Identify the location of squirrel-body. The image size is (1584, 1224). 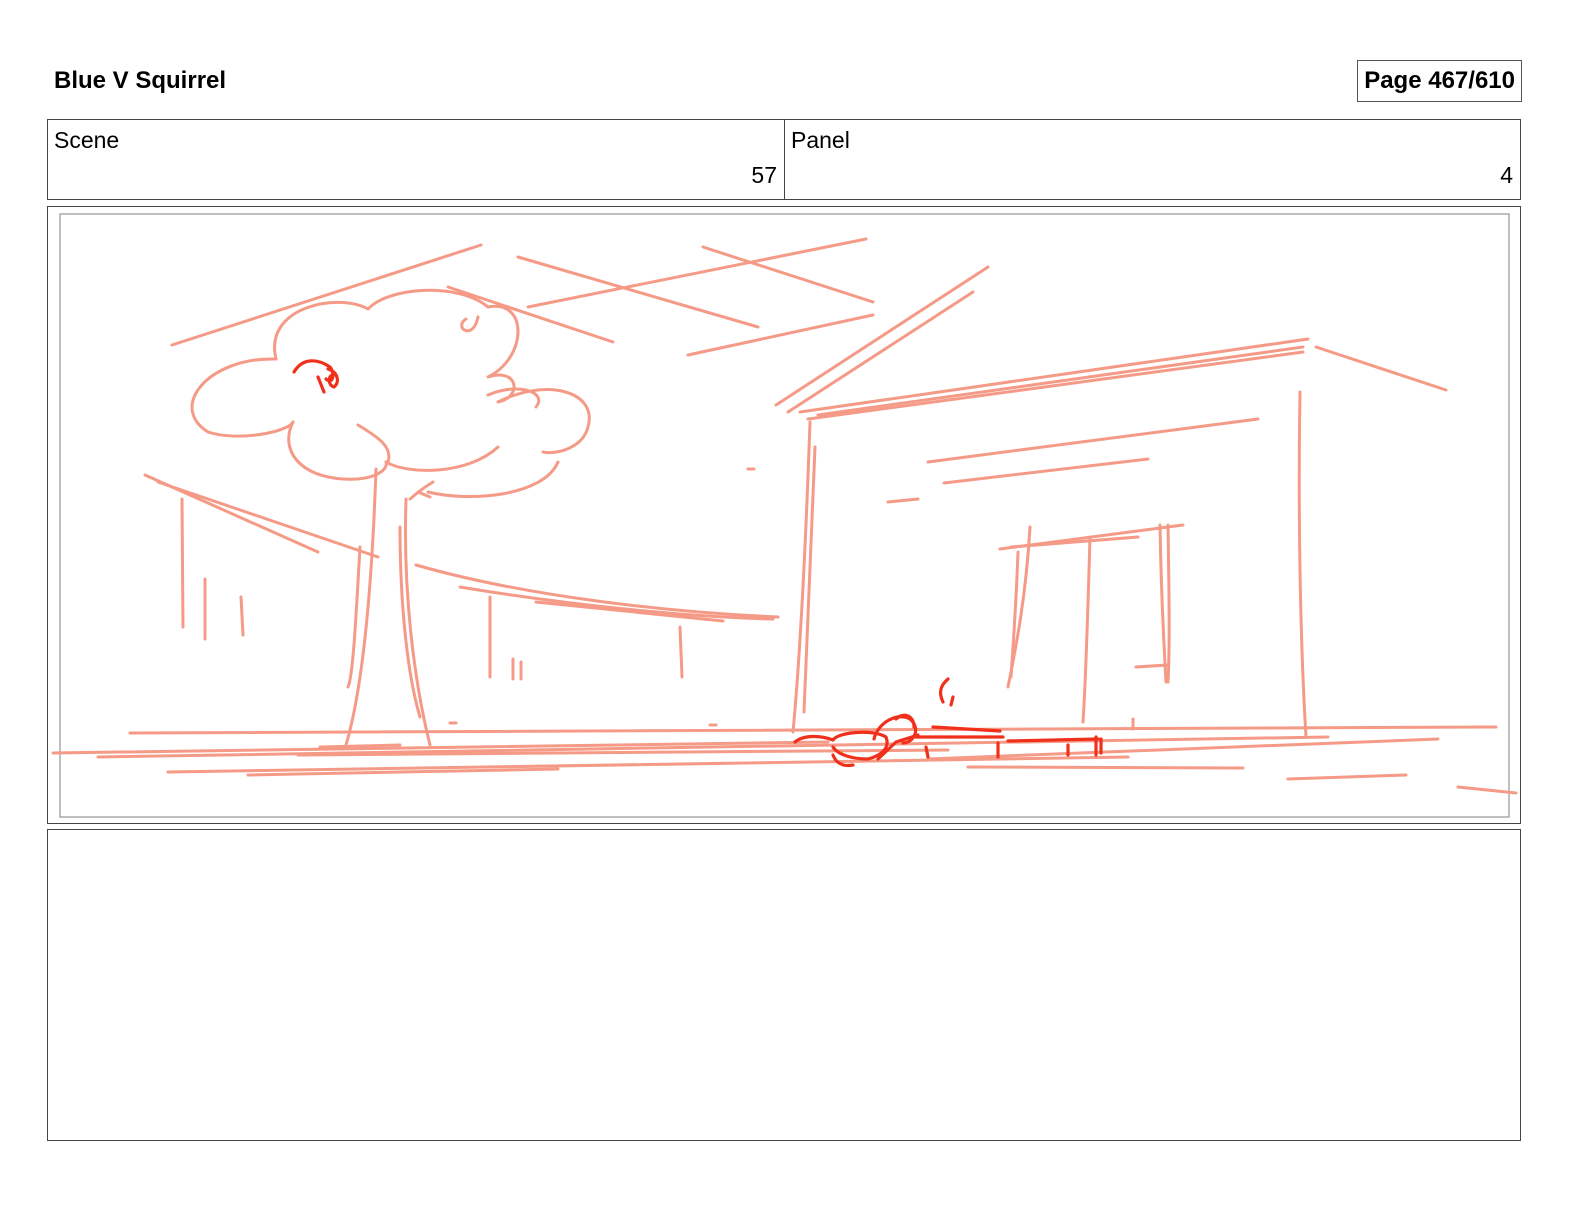
(321, 384).